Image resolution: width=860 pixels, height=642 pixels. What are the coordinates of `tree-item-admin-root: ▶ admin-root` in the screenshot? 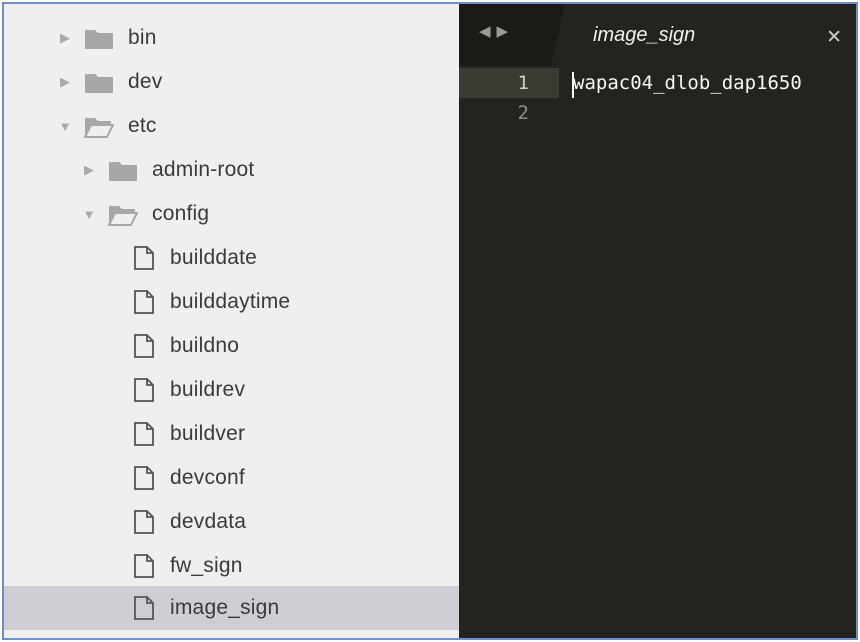 It's located at (231, 170).